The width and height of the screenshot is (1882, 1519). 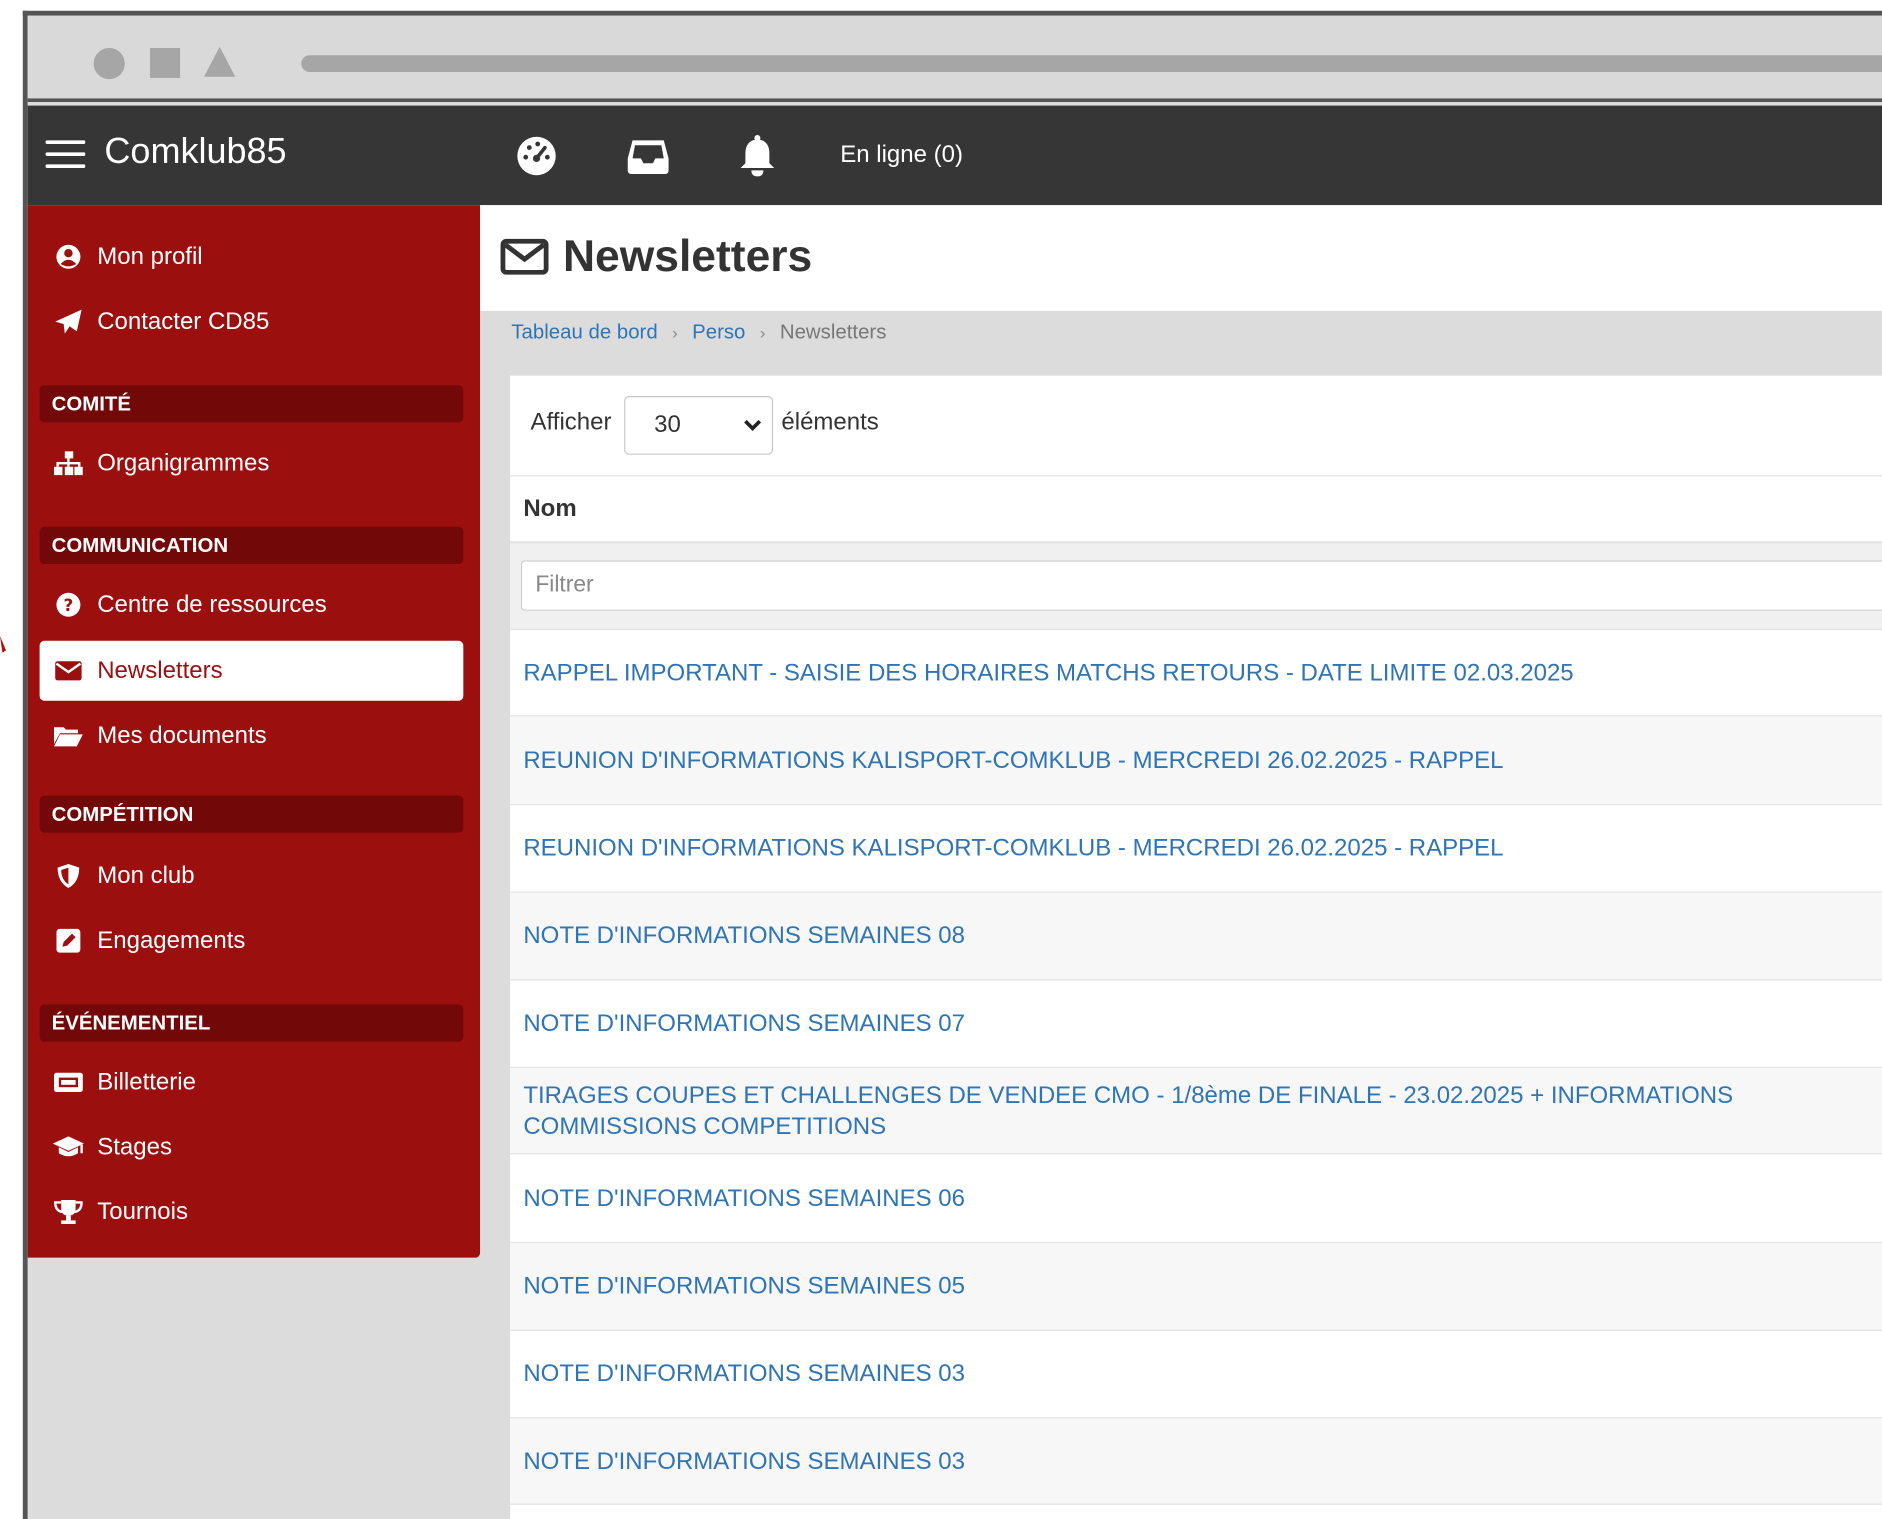 What do you see at coordinates (718, 332) in the screenshot?
I see `breadcrumb-link-perso: Perso` at bounding box center [718, 332].